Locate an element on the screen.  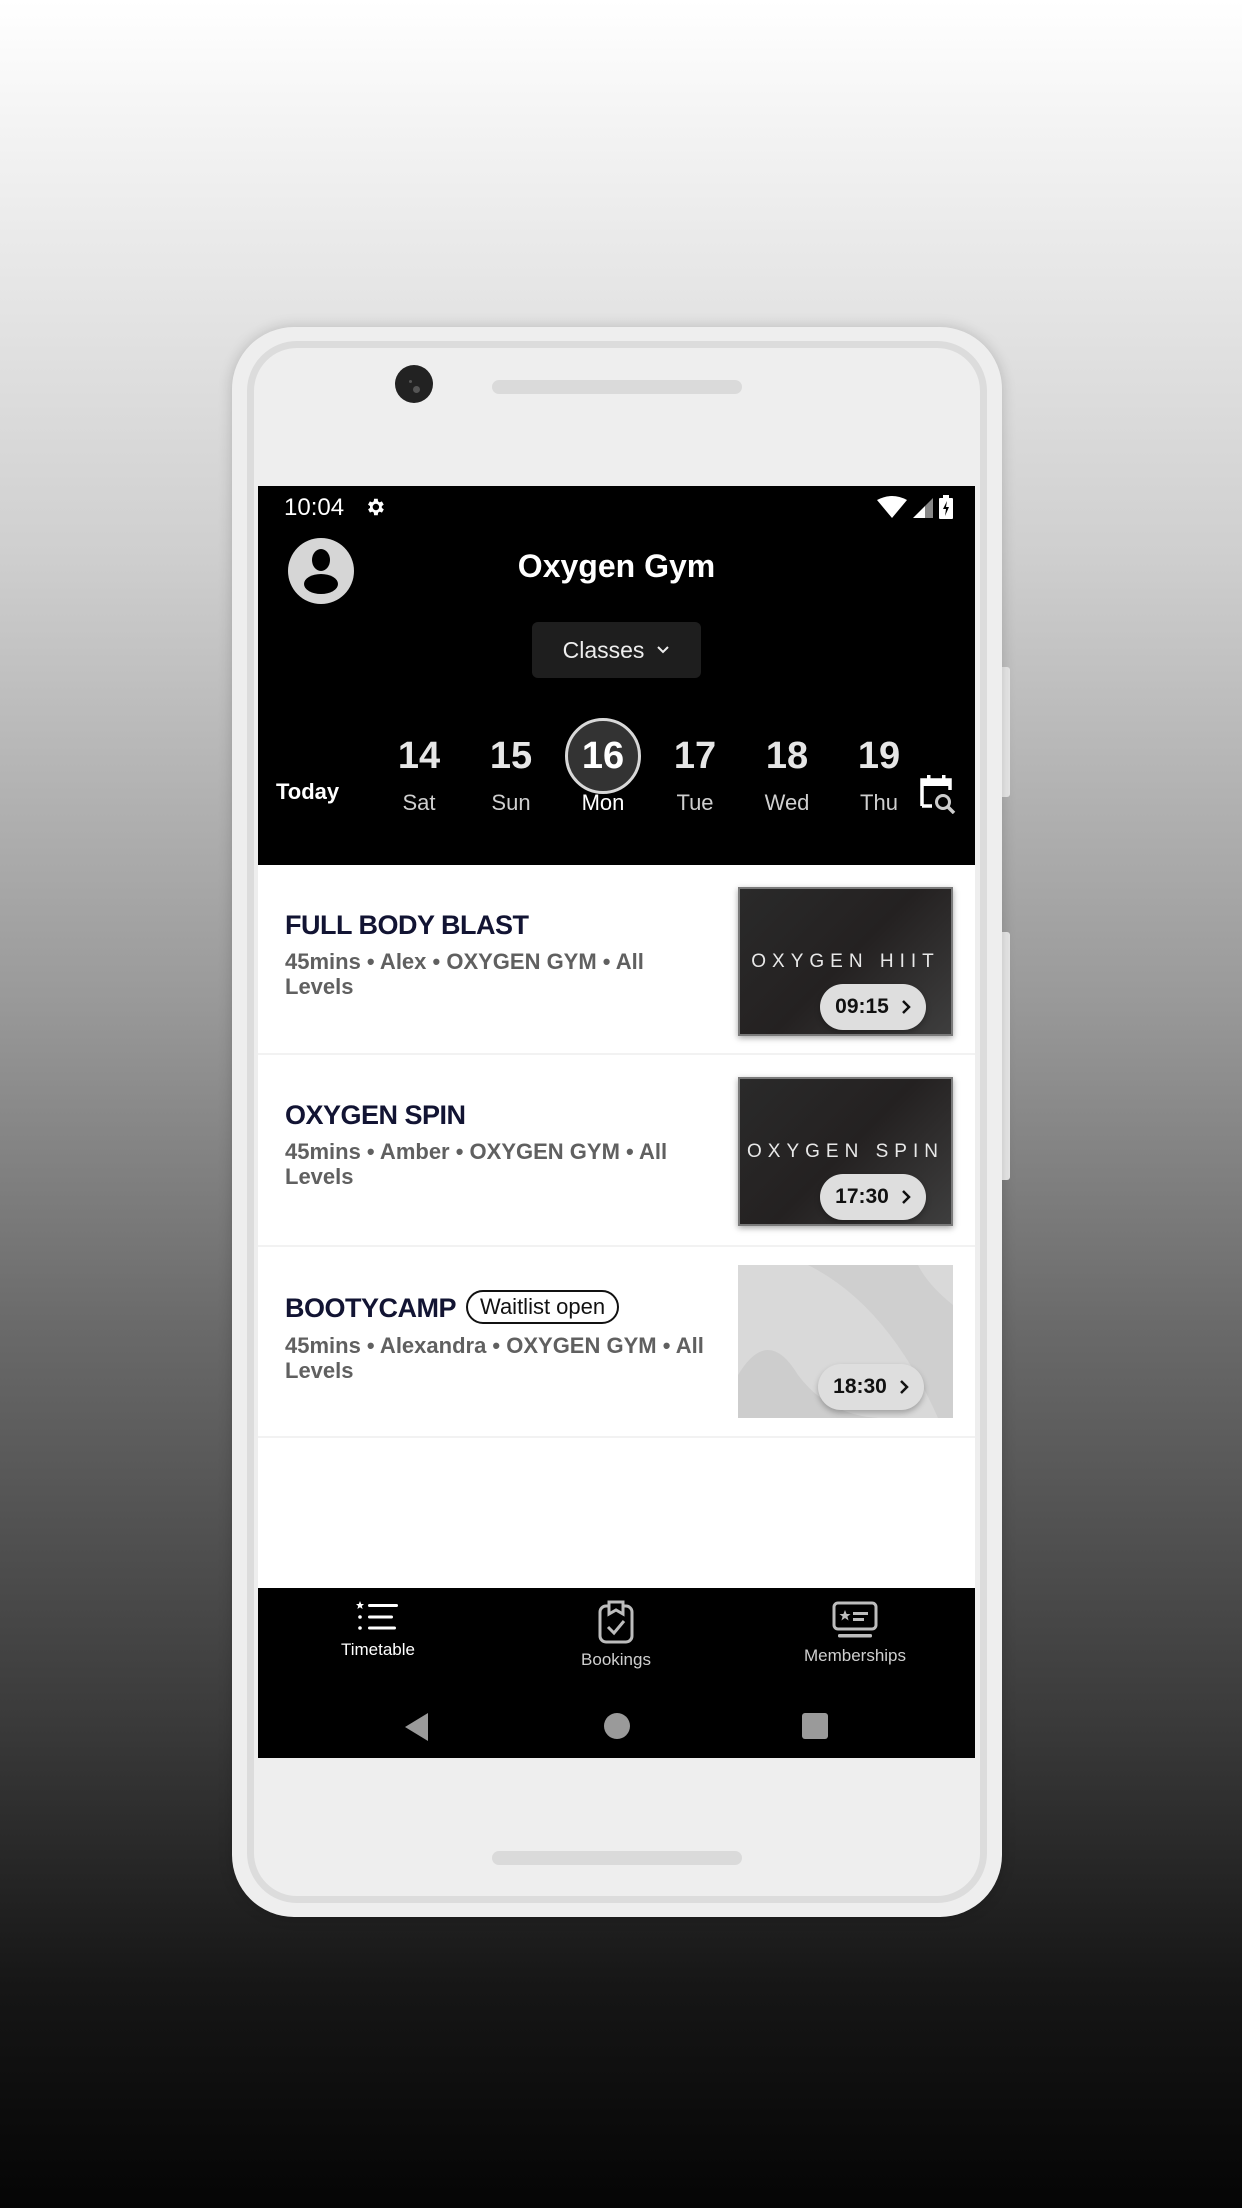
bottom-speaker is located at coordinates (617, 1858).